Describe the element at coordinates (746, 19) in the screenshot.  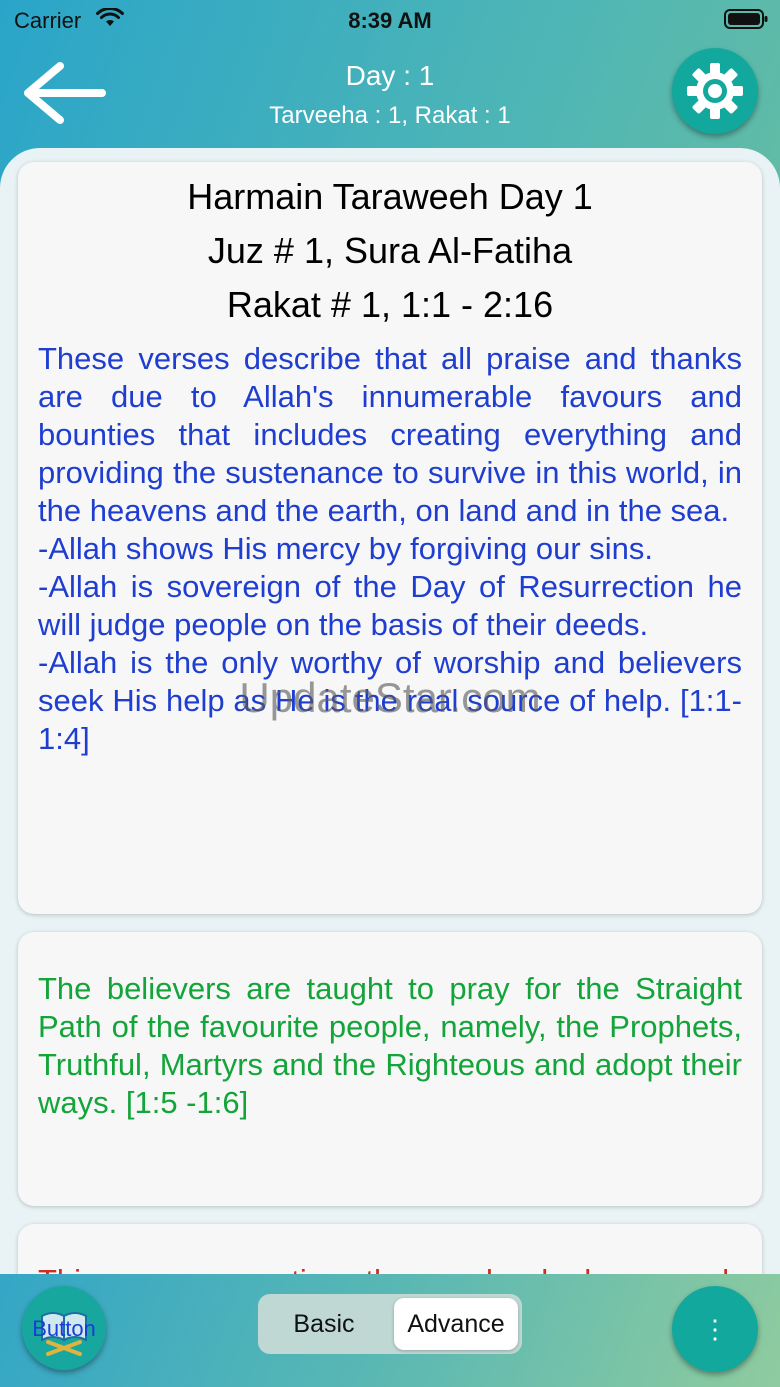
I see `battery-icon` at that location.